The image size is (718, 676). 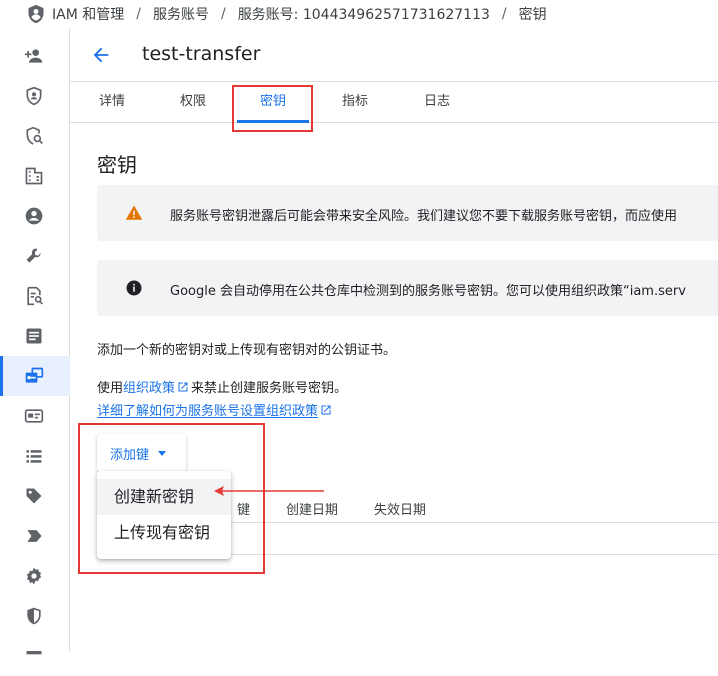 What do you see at coordinates (532, 15) in the screenshot?
I see `breadcrumb-keys: 密钥` at bounding box center [532, 15].